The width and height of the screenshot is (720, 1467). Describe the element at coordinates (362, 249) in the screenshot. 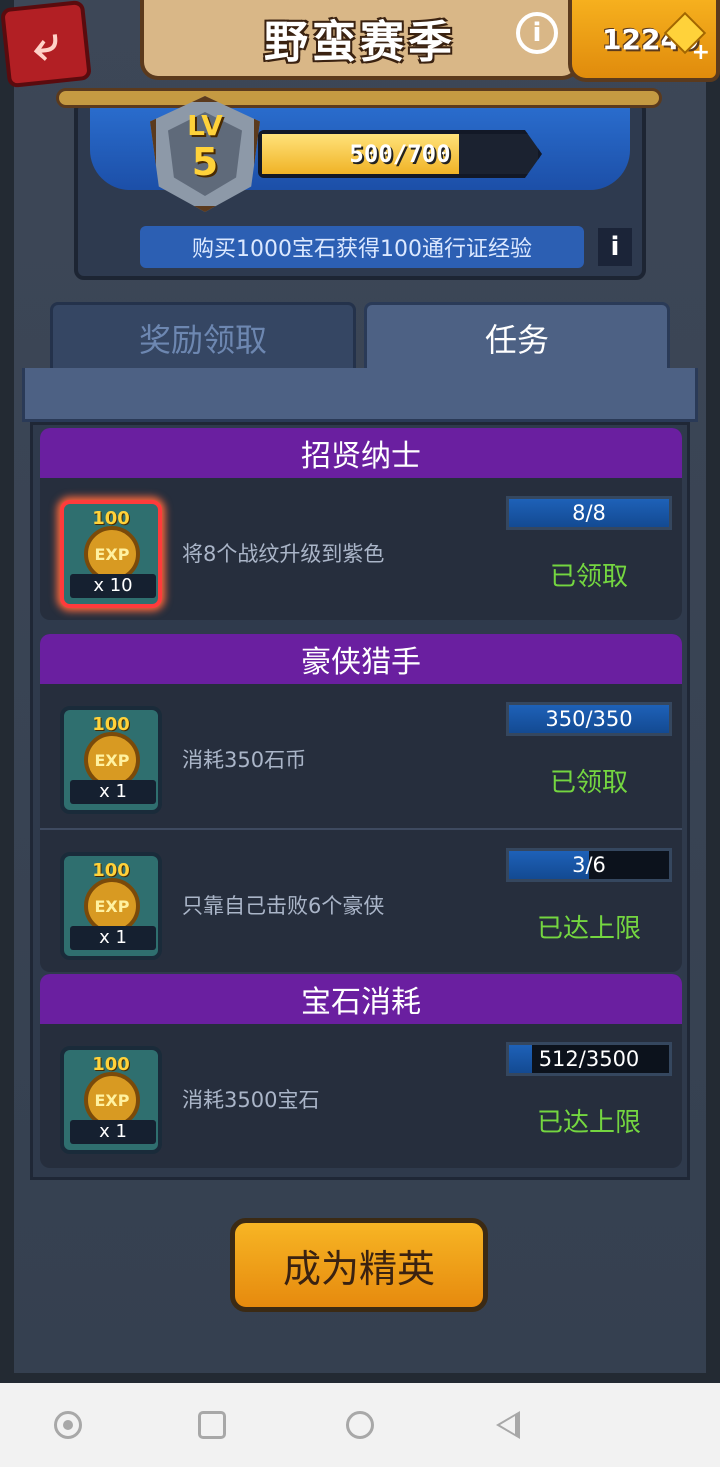

I see `promo-text: 购买1000宝石获得100通行证经验` at that location.